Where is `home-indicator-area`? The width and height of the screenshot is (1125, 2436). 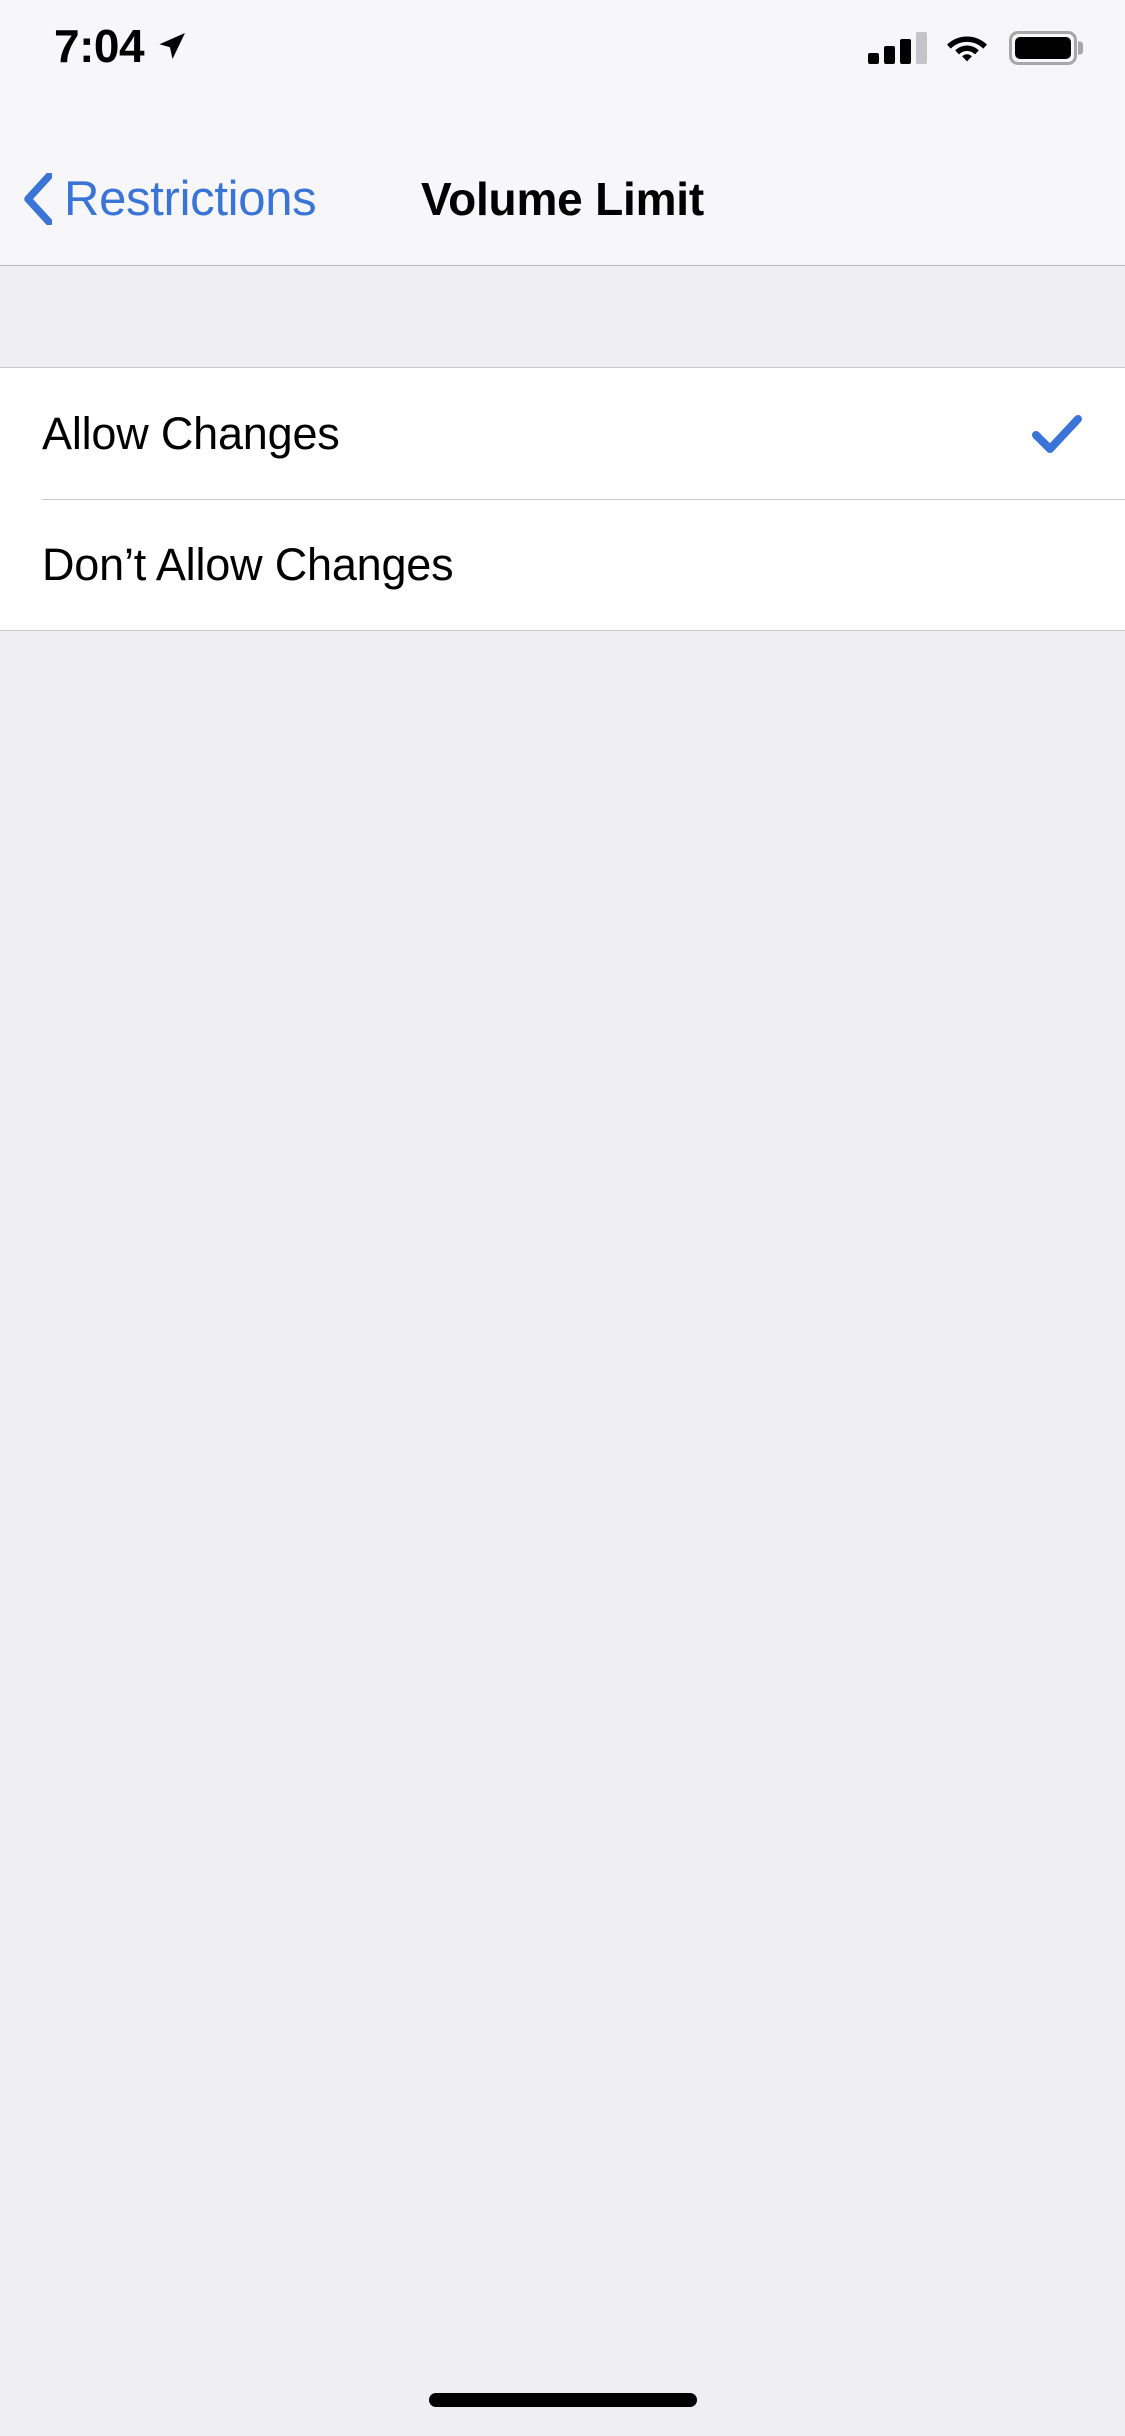 home-indicator-area is located at coordinates (562, 2400).